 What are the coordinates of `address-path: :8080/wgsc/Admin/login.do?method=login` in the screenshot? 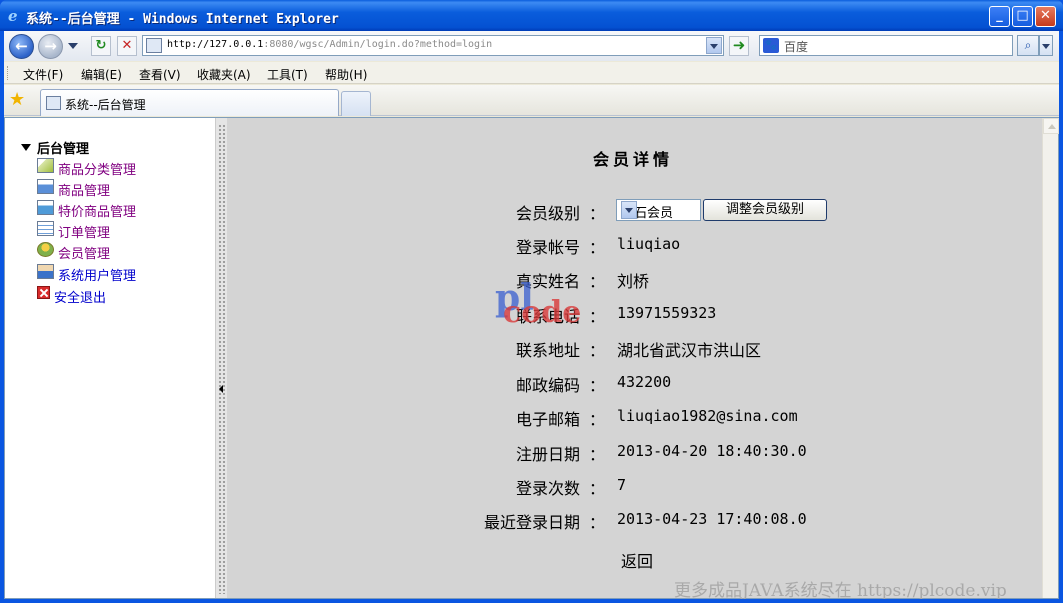 It's located at (378, 44).